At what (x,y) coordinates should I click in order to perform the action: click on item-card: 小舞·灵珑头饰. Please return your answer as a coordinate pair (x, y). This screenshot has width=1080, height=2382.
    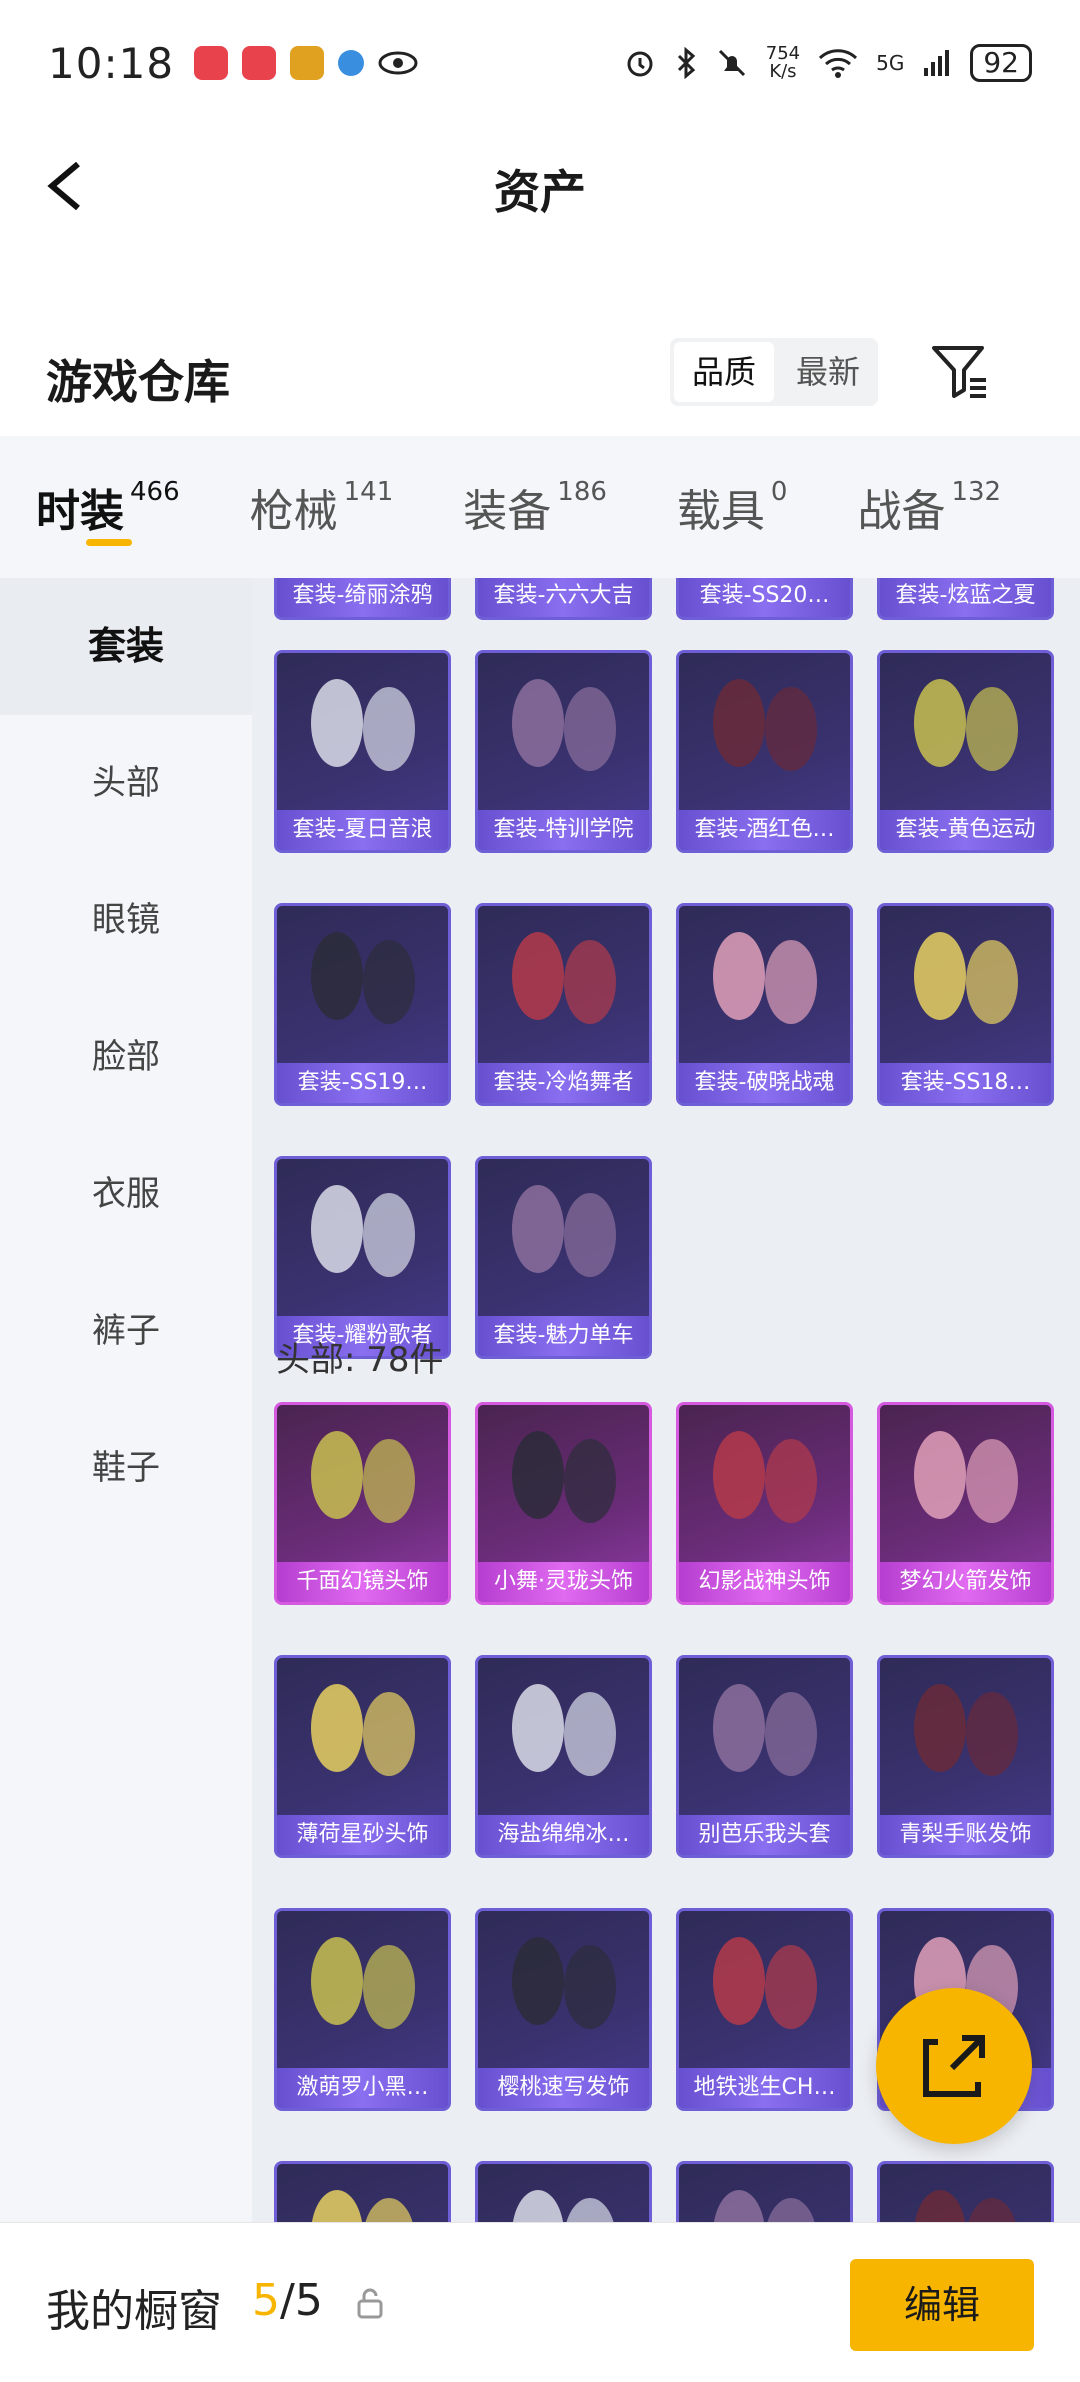
    Looking at the image, I should click on (563, 1503).